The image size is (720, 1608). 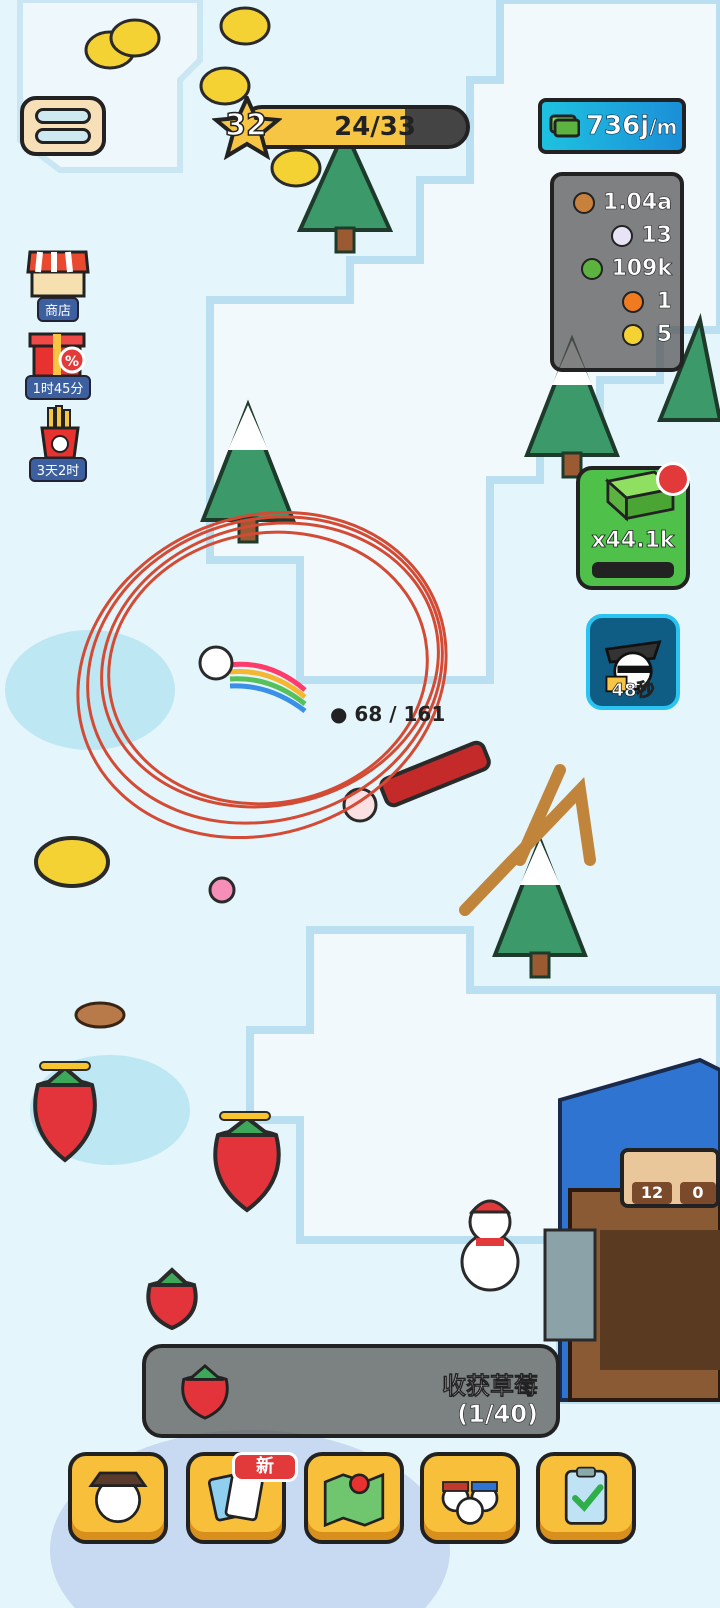 What do you see at coordinates (265, 1467) in the screenshot?
I see `new-badge: 新` at bounding box center [265, 1467].